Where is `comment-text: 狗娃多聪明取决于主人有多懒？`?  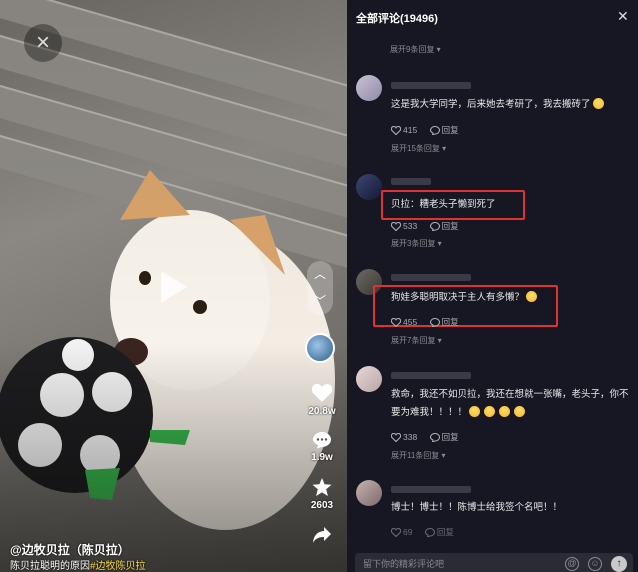
comment-text: 狗娃多聪明取决于主人有多懒？ is located at coordinates (511, 298).